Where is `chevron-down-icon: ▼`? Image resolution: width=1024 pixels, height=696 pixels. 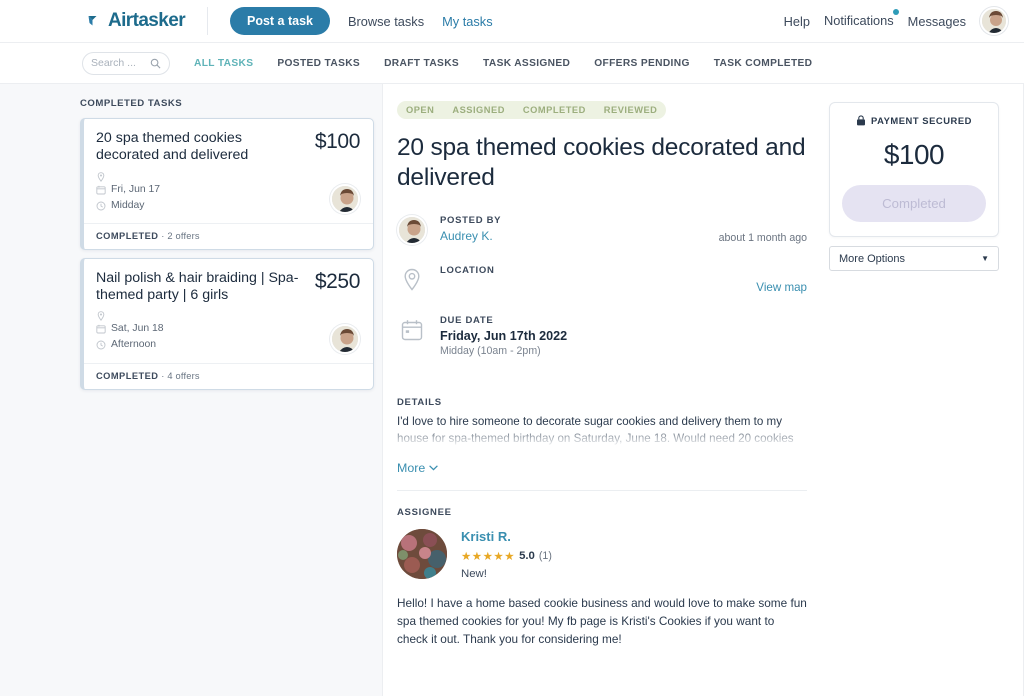
chevron-down-icon: ▼ is located at coordinates (985, 258).